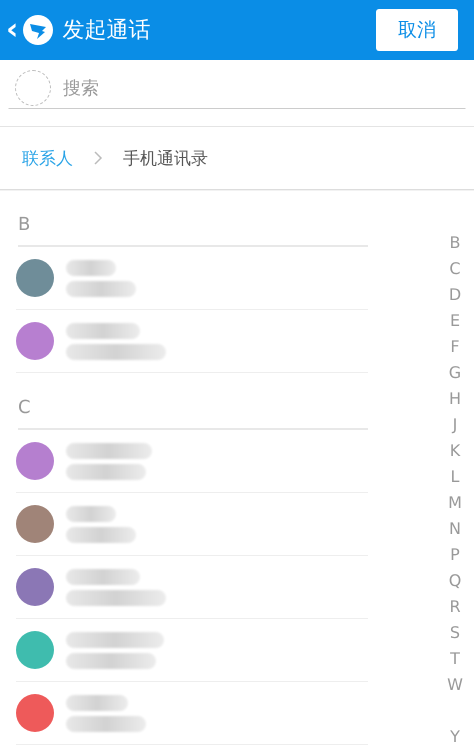 Image resolution: width=474 pixels, height=747 pixels. Describe the element at coordinates (455, 373) in the screenshot. I see `index-letter: G` at that location.